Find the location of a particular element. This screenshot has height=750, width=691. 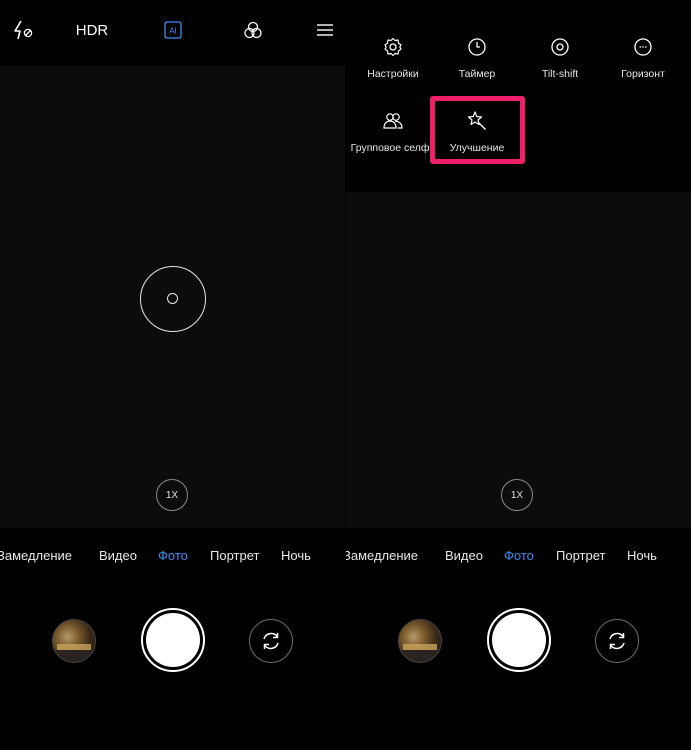

hdr-button: HDR is located at coordinates (92, 30).